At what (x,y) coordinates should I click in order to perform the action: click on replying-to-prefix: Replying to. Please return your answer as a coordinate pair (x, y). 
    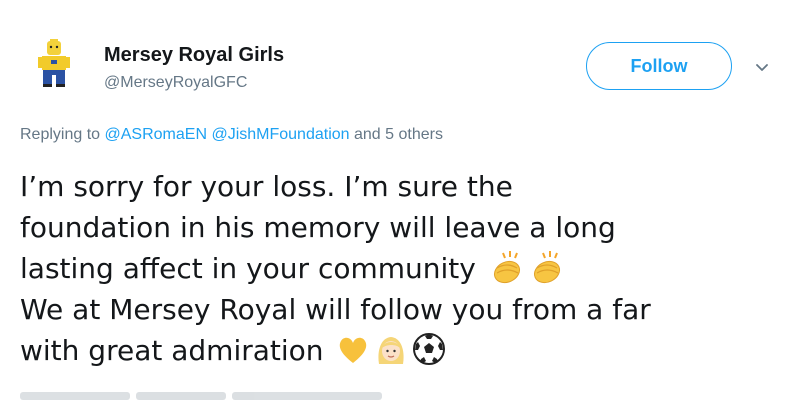
    Looking at the image, I should click on (60, 134).